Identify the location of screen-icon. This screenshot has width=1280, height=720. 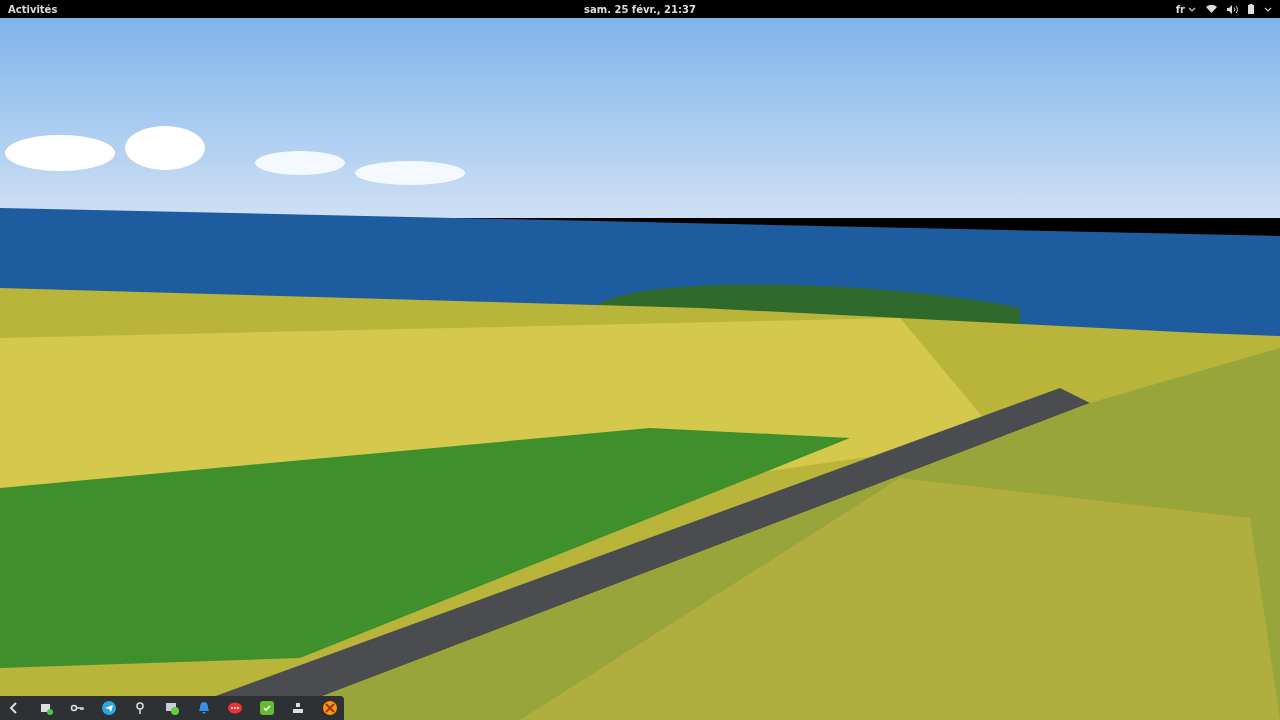
(171, 708).